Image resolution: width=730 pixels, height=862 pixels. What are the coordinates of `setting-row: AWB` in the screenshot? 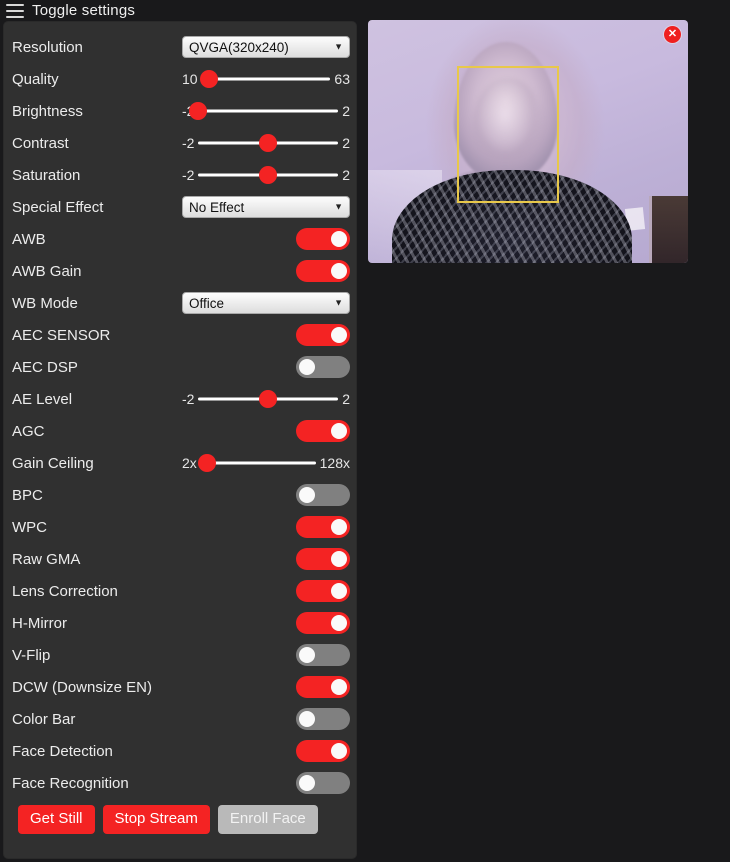 It's located at (180, 239).